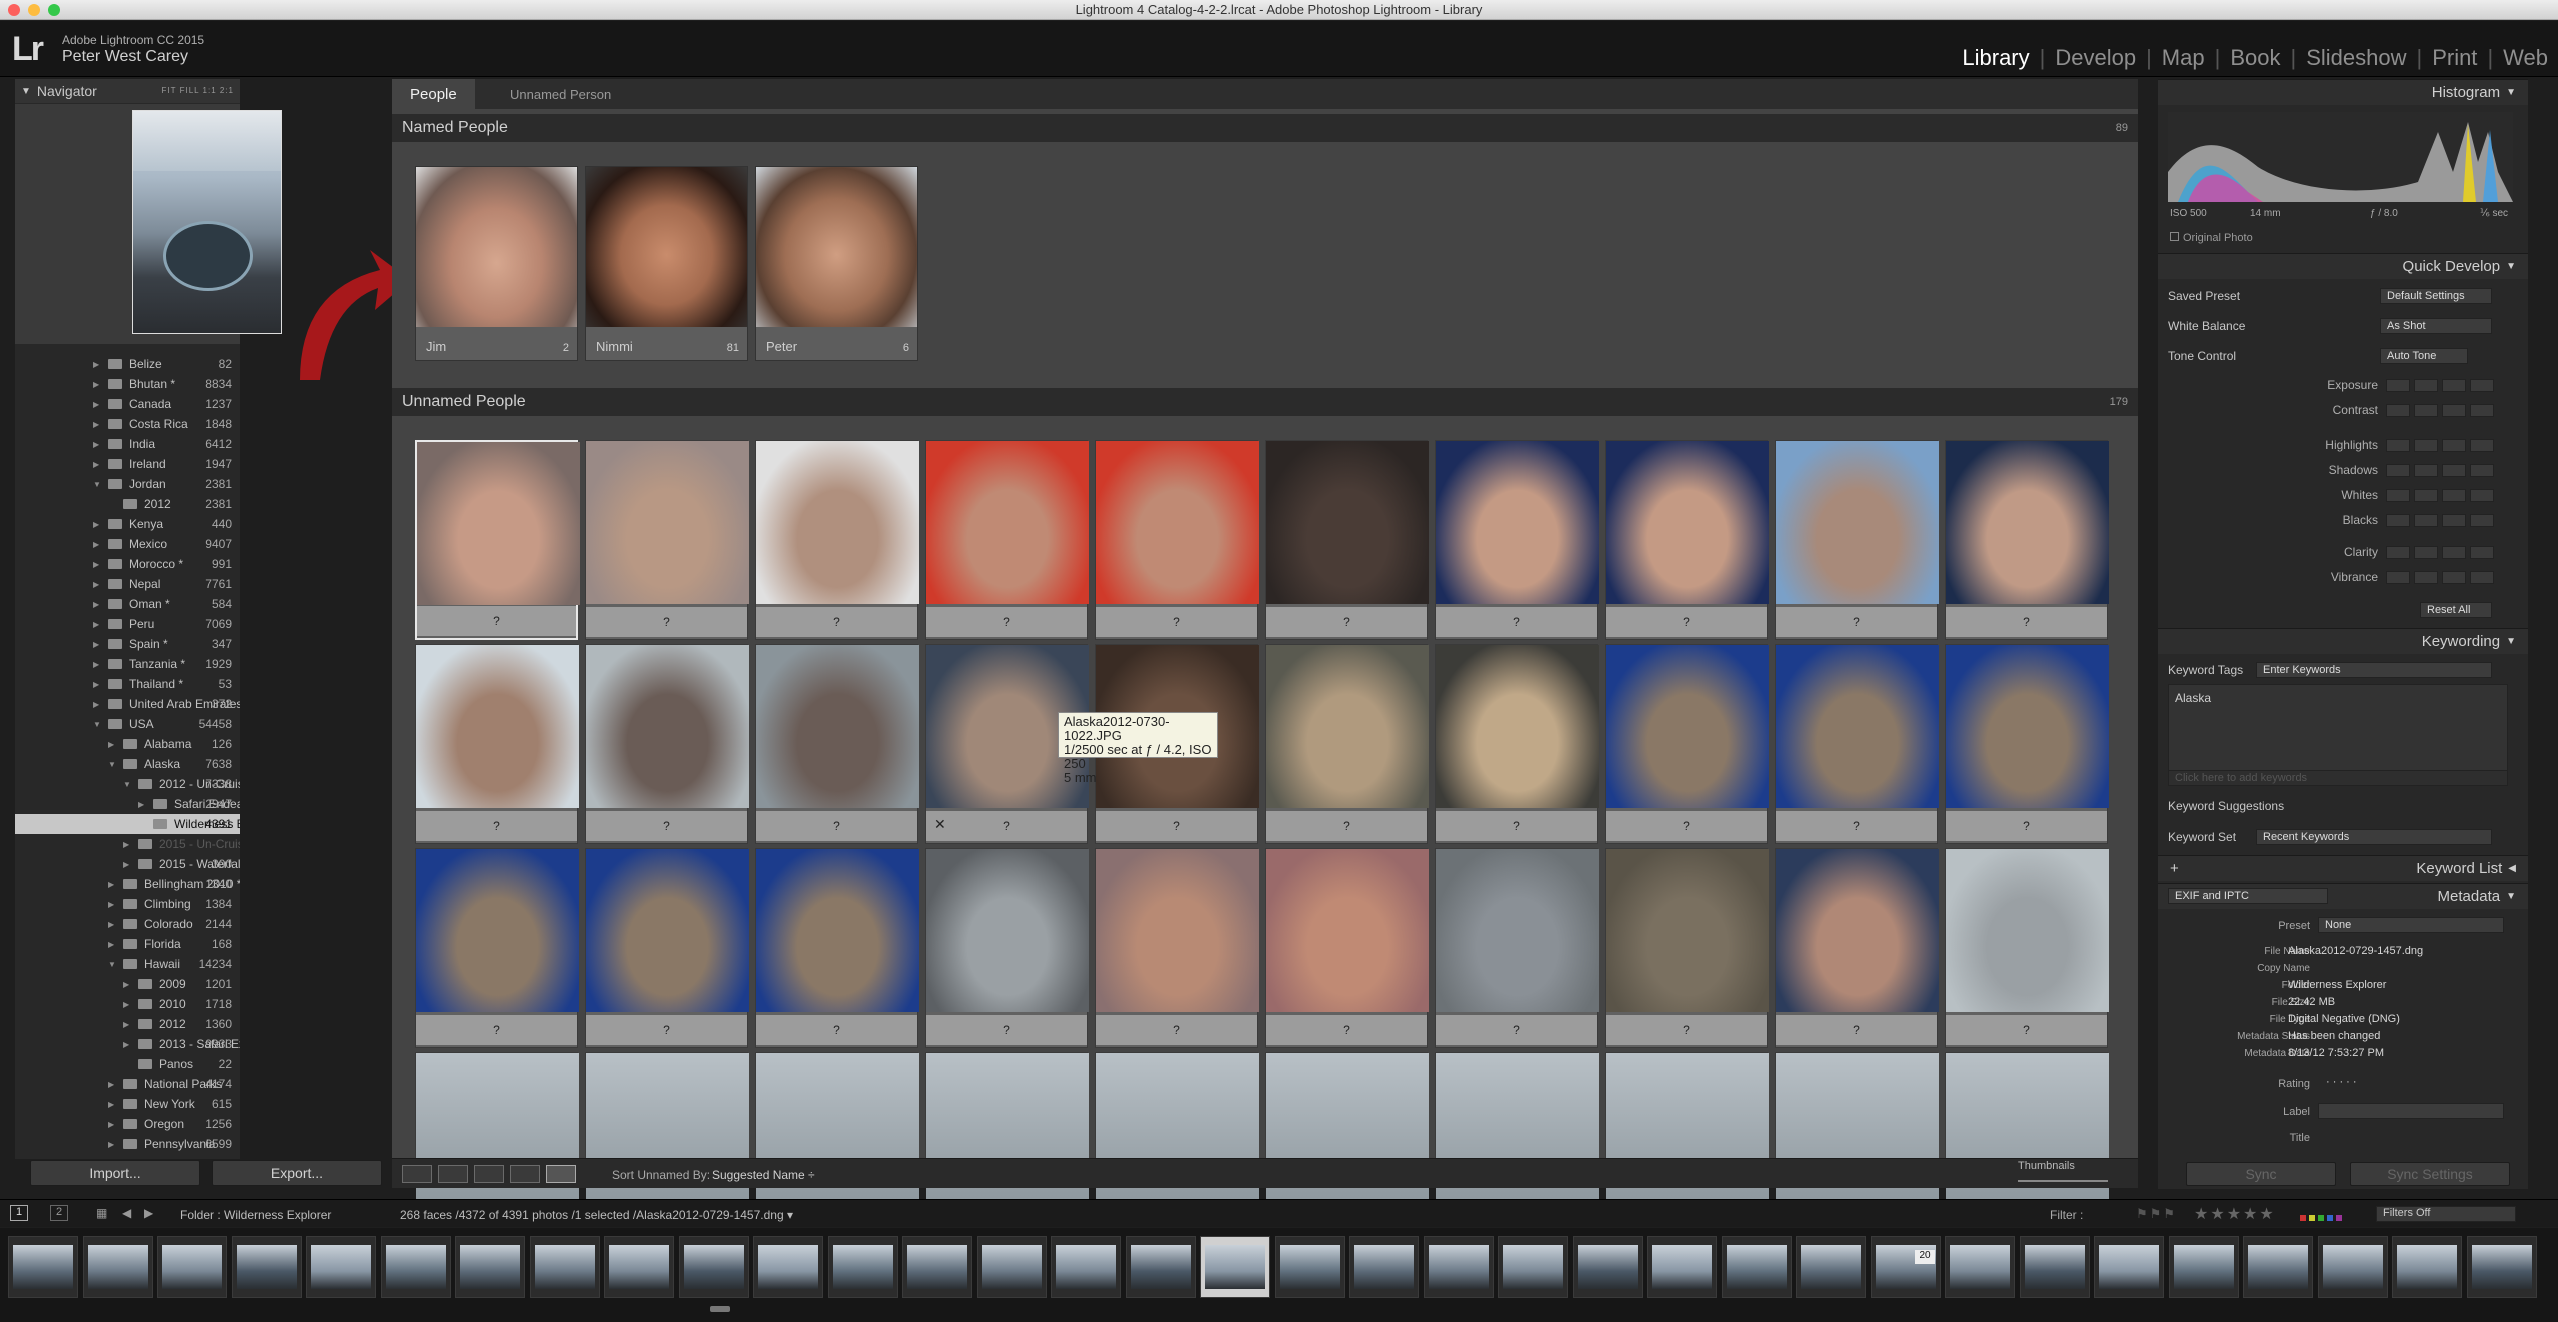  Describe the element at coordinates (489, 1174) in the screenshot. I see `compare-view-icon` at that location.